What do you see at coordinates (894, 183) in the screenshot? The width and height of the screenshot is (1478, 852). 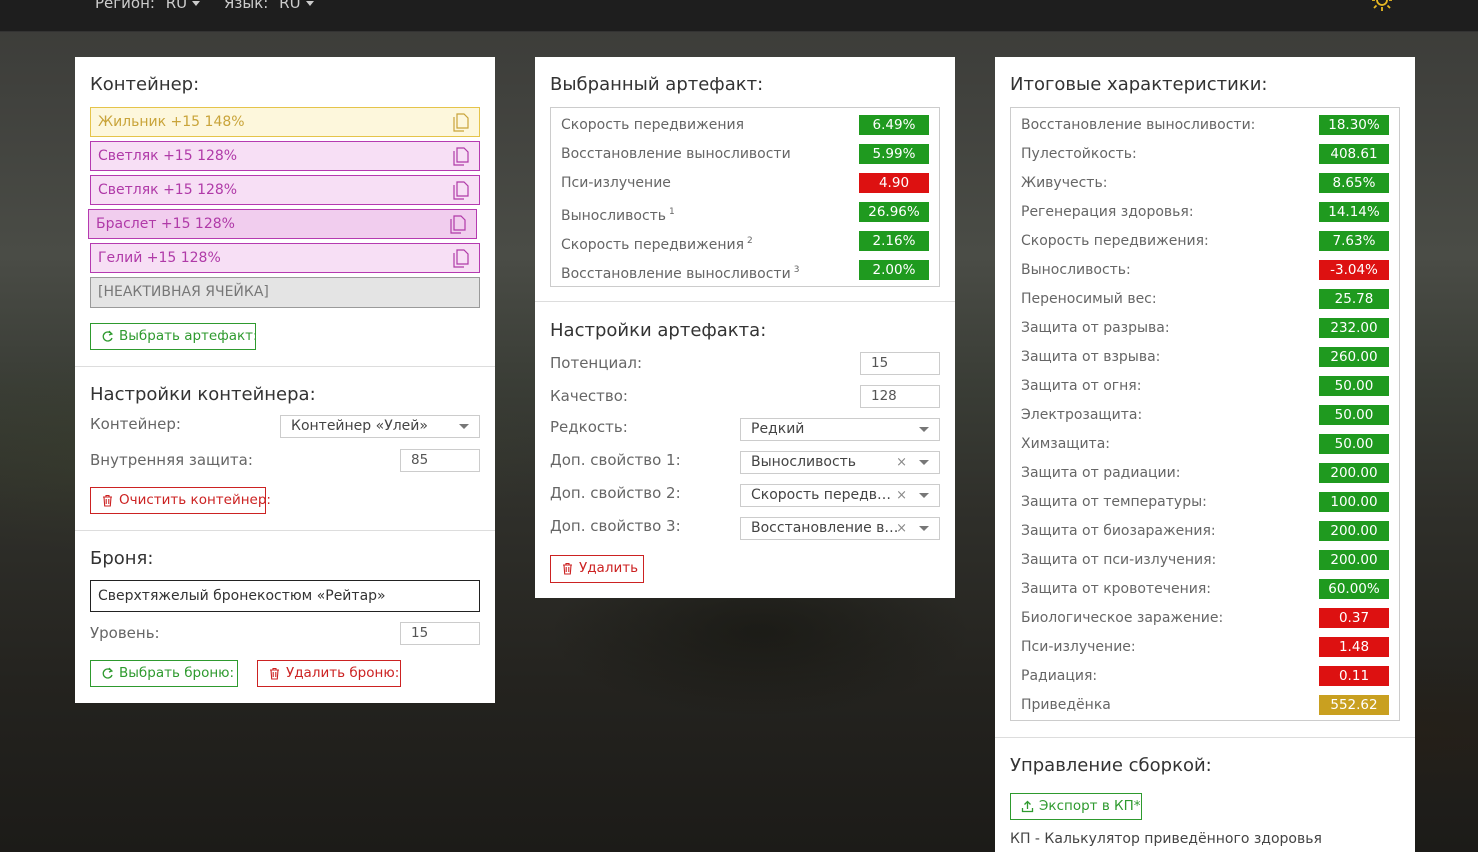 I see `artifact-stat-value: 4.90` at bounding box center [894, 183].